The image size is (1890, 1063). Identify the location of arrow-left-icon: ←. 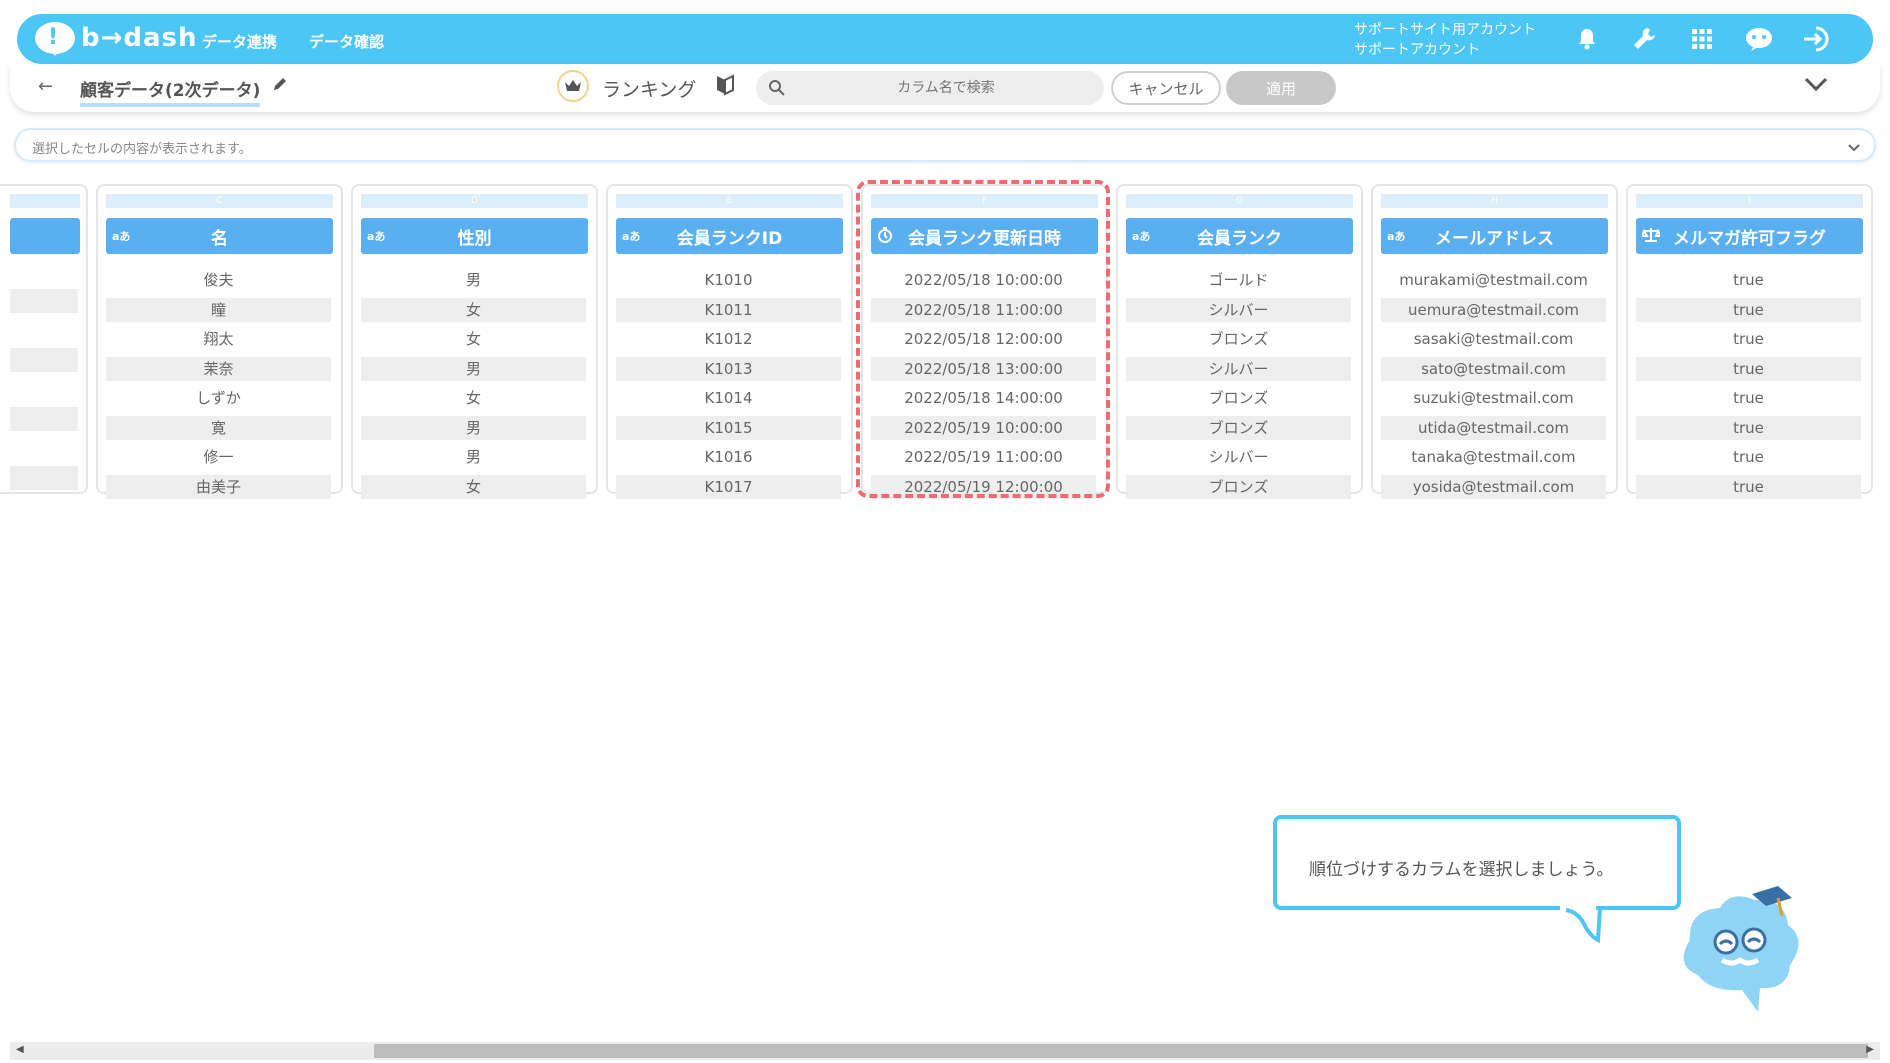
(45, 86).